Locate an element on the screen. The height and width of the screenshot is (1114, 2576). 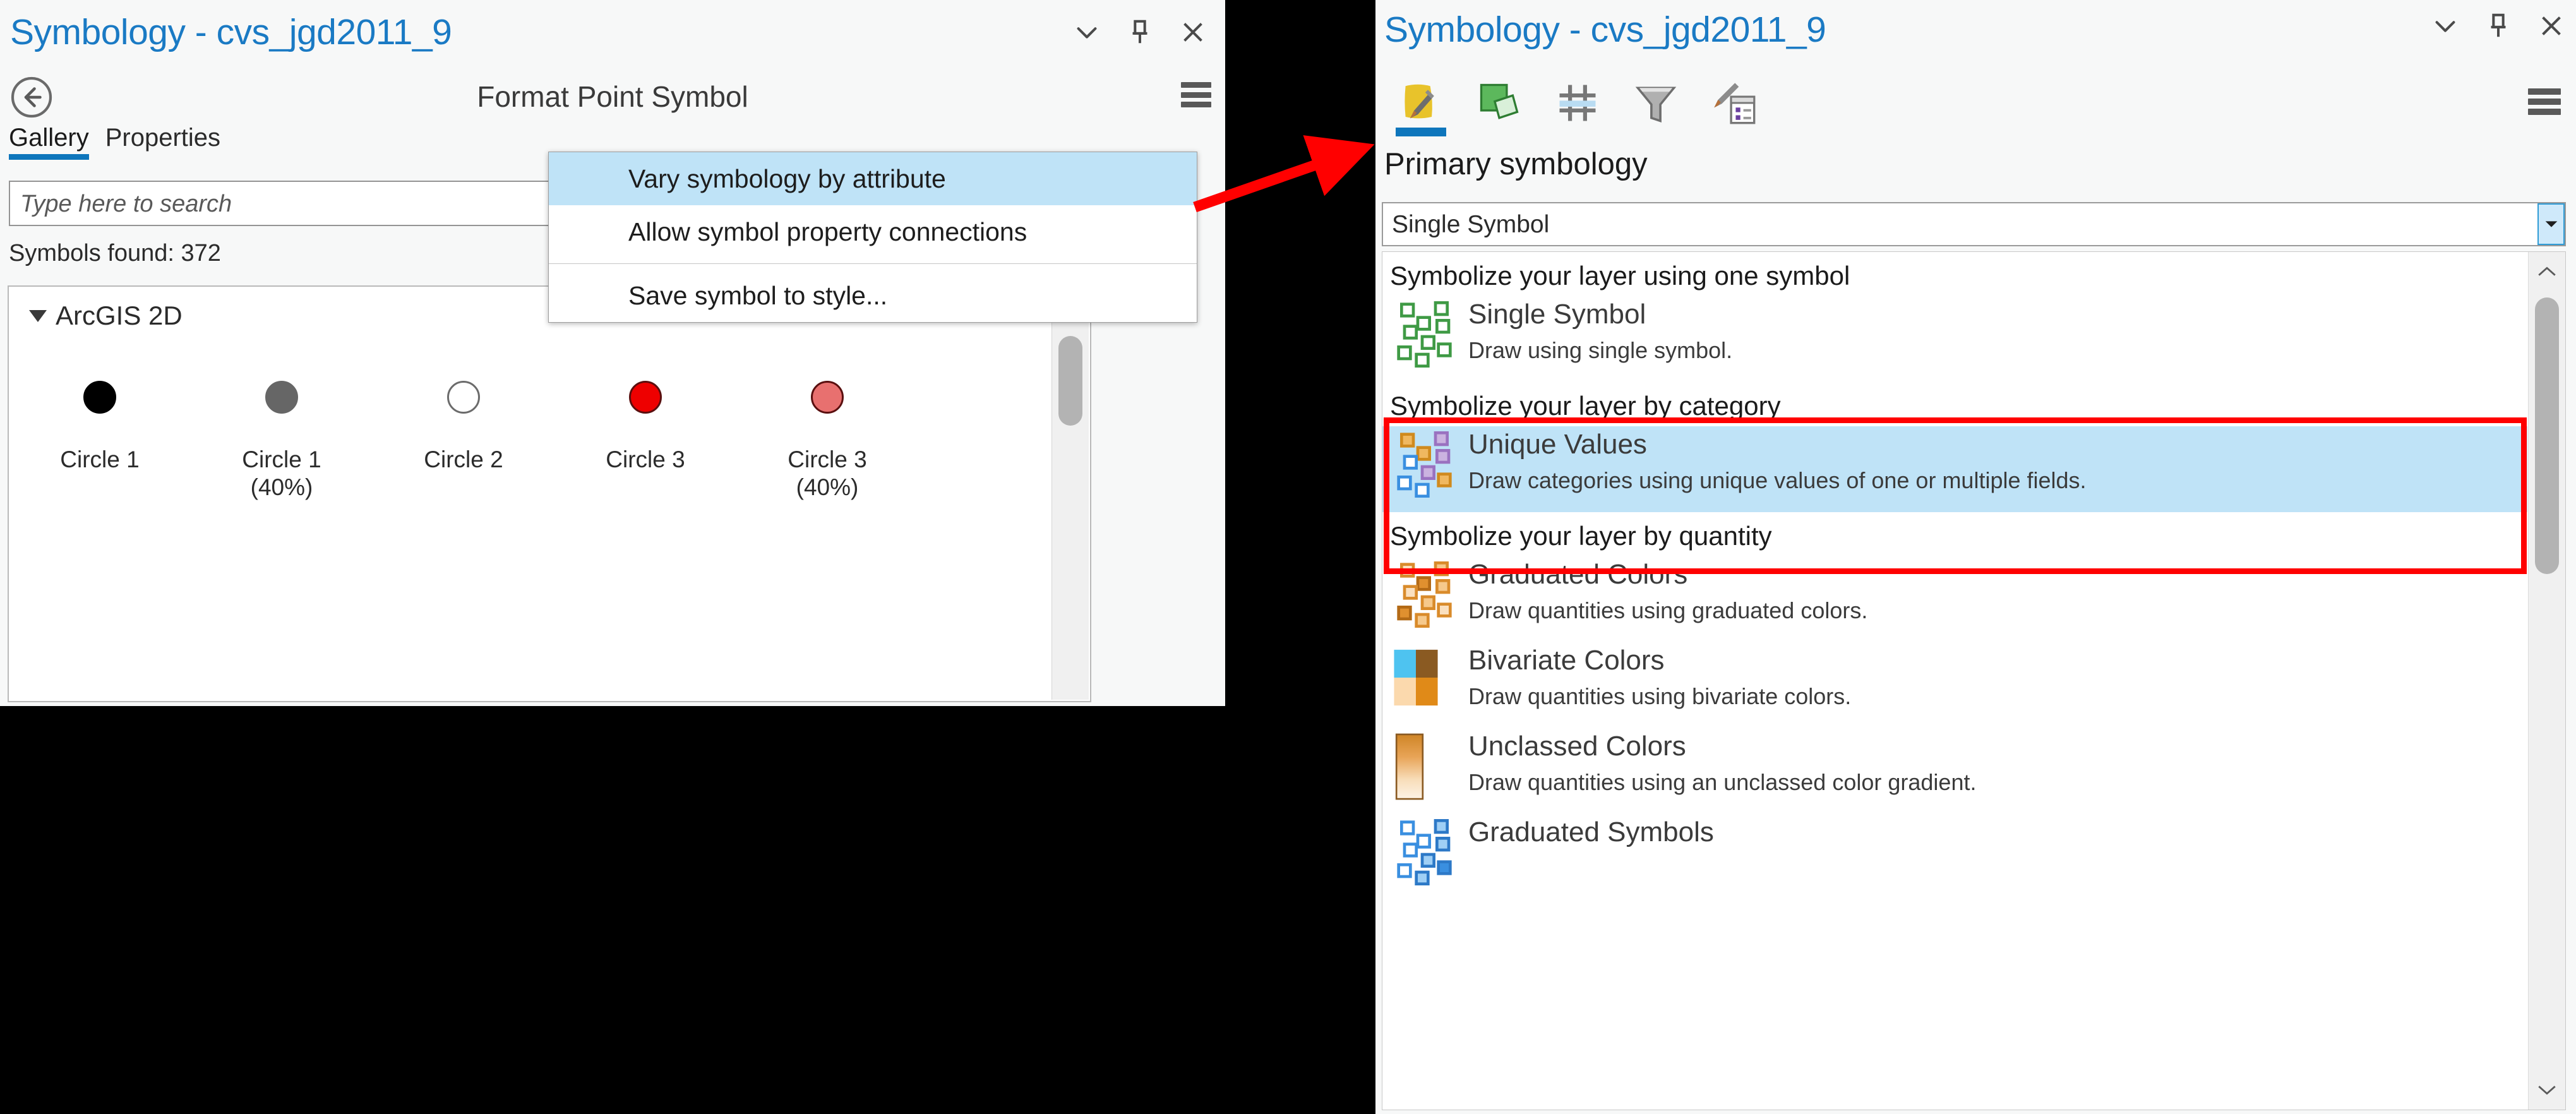
funnel-icon is located at coordinates (1656, 102).